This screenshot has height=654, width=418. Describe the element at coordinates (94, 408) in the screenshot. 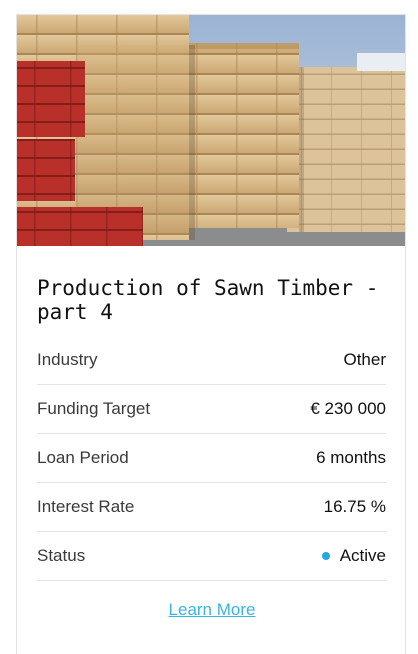

I see `detail-label: Funding Target` at that location.